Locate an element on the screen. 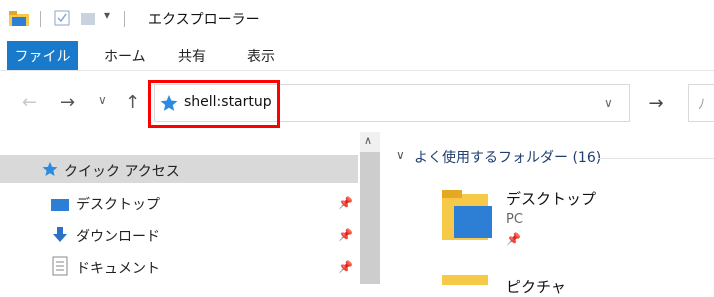  properties-icon is located at coordinates (62, 20).